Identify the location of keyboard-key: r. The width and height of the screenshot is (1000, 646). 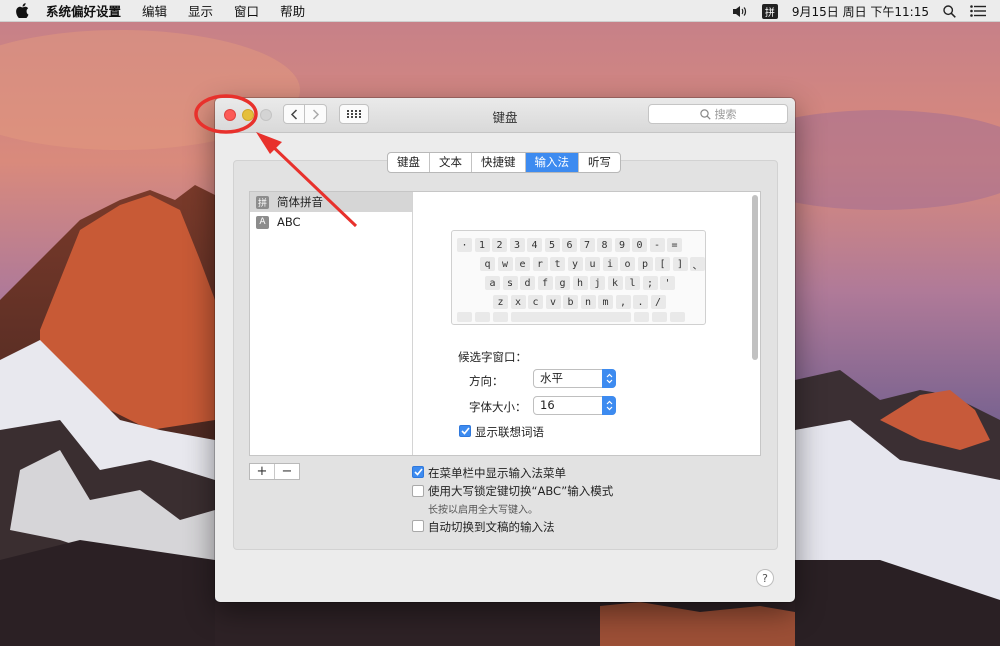
(540, 264).